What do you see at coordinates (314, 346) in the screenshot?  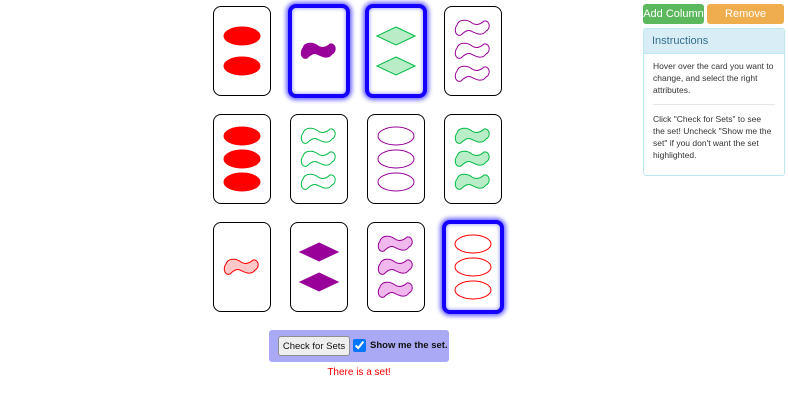 I see `check-for-sets-button: Check for Sets` at bounding box center [314, 346].